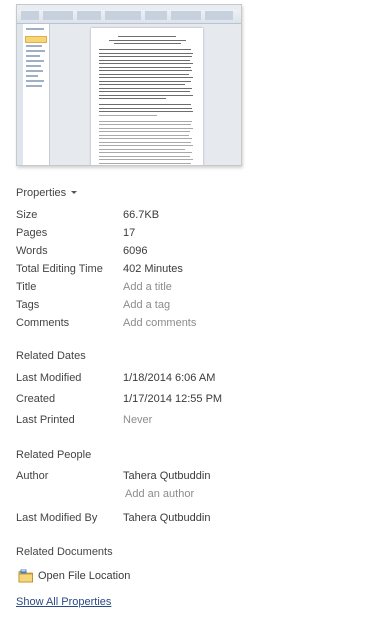 Image resolution: width=372 pixels, height=629 pixels. Describe the element at coordinates (153, 269) in the screenshot. I see `total-editing-time-value: 402 Minutes` at that location.